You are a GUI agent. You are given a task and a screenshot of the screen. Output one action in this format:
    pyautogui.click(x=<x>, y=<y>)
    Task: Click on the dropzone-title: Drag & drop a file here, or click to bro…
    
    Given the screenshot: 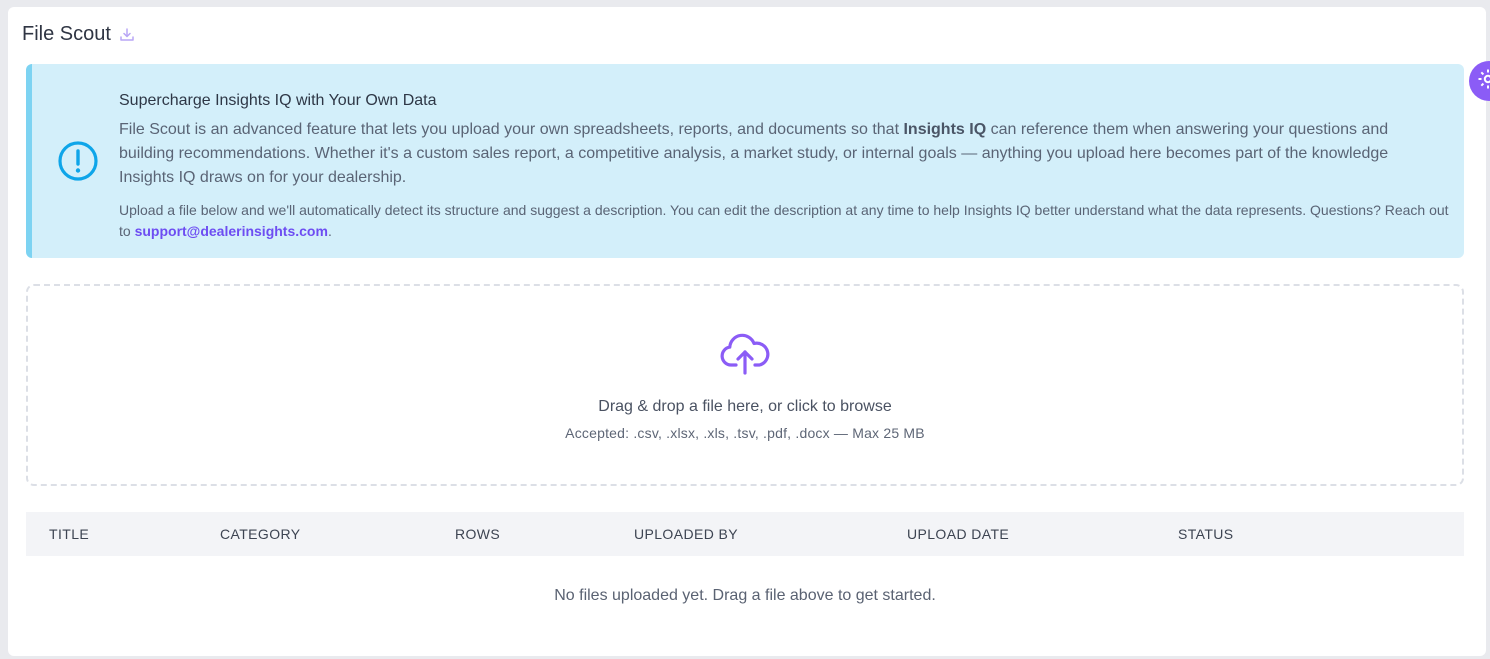 What is the action you would take?
    pyautogui.click(x=745, y=406)
    